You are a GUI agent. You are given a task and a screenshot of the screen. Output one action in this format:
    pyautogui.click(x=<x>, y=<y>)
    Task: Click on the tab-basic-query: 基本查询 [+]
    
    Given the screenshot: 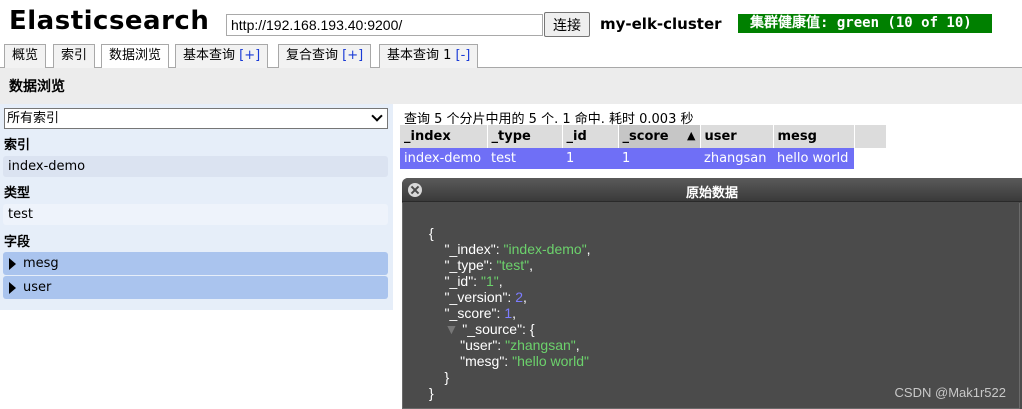 What is the action you would take?
    pyautogui.click(x=222, y=56)
    